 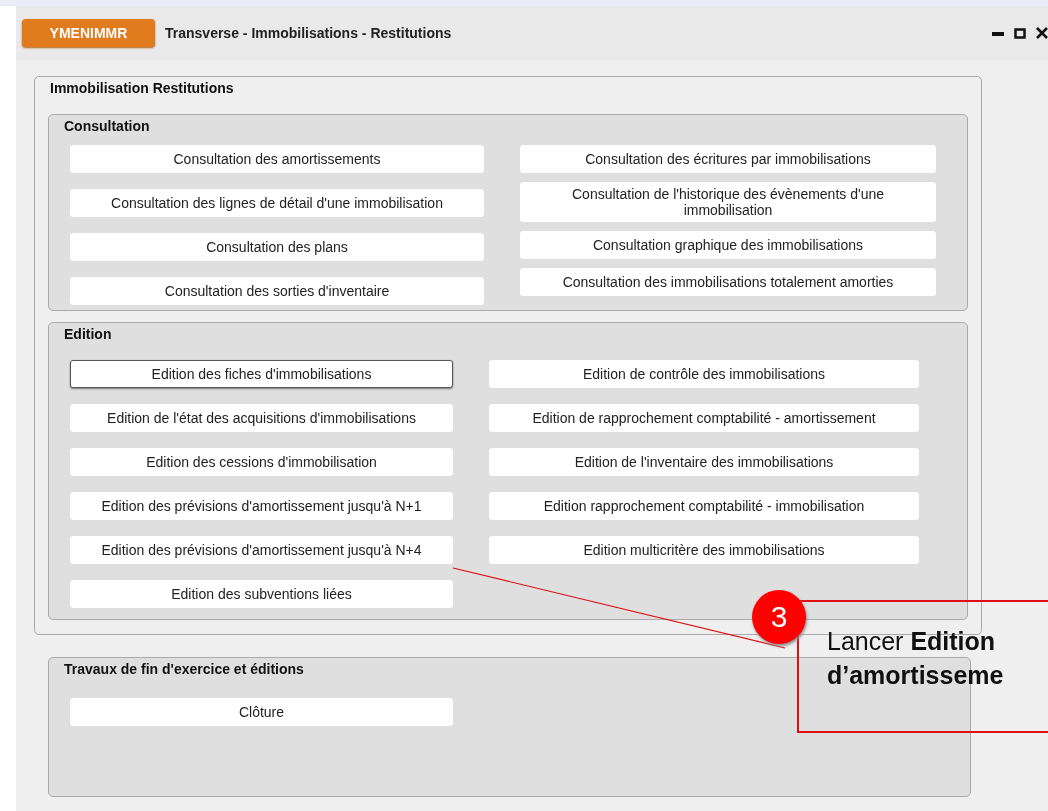 What do you see at coordinates (728, 202) in the screenshot?
I see `menu-button: Consultation de l'historique des évènements d'une immobilisation` at bounding box center [728, 202].